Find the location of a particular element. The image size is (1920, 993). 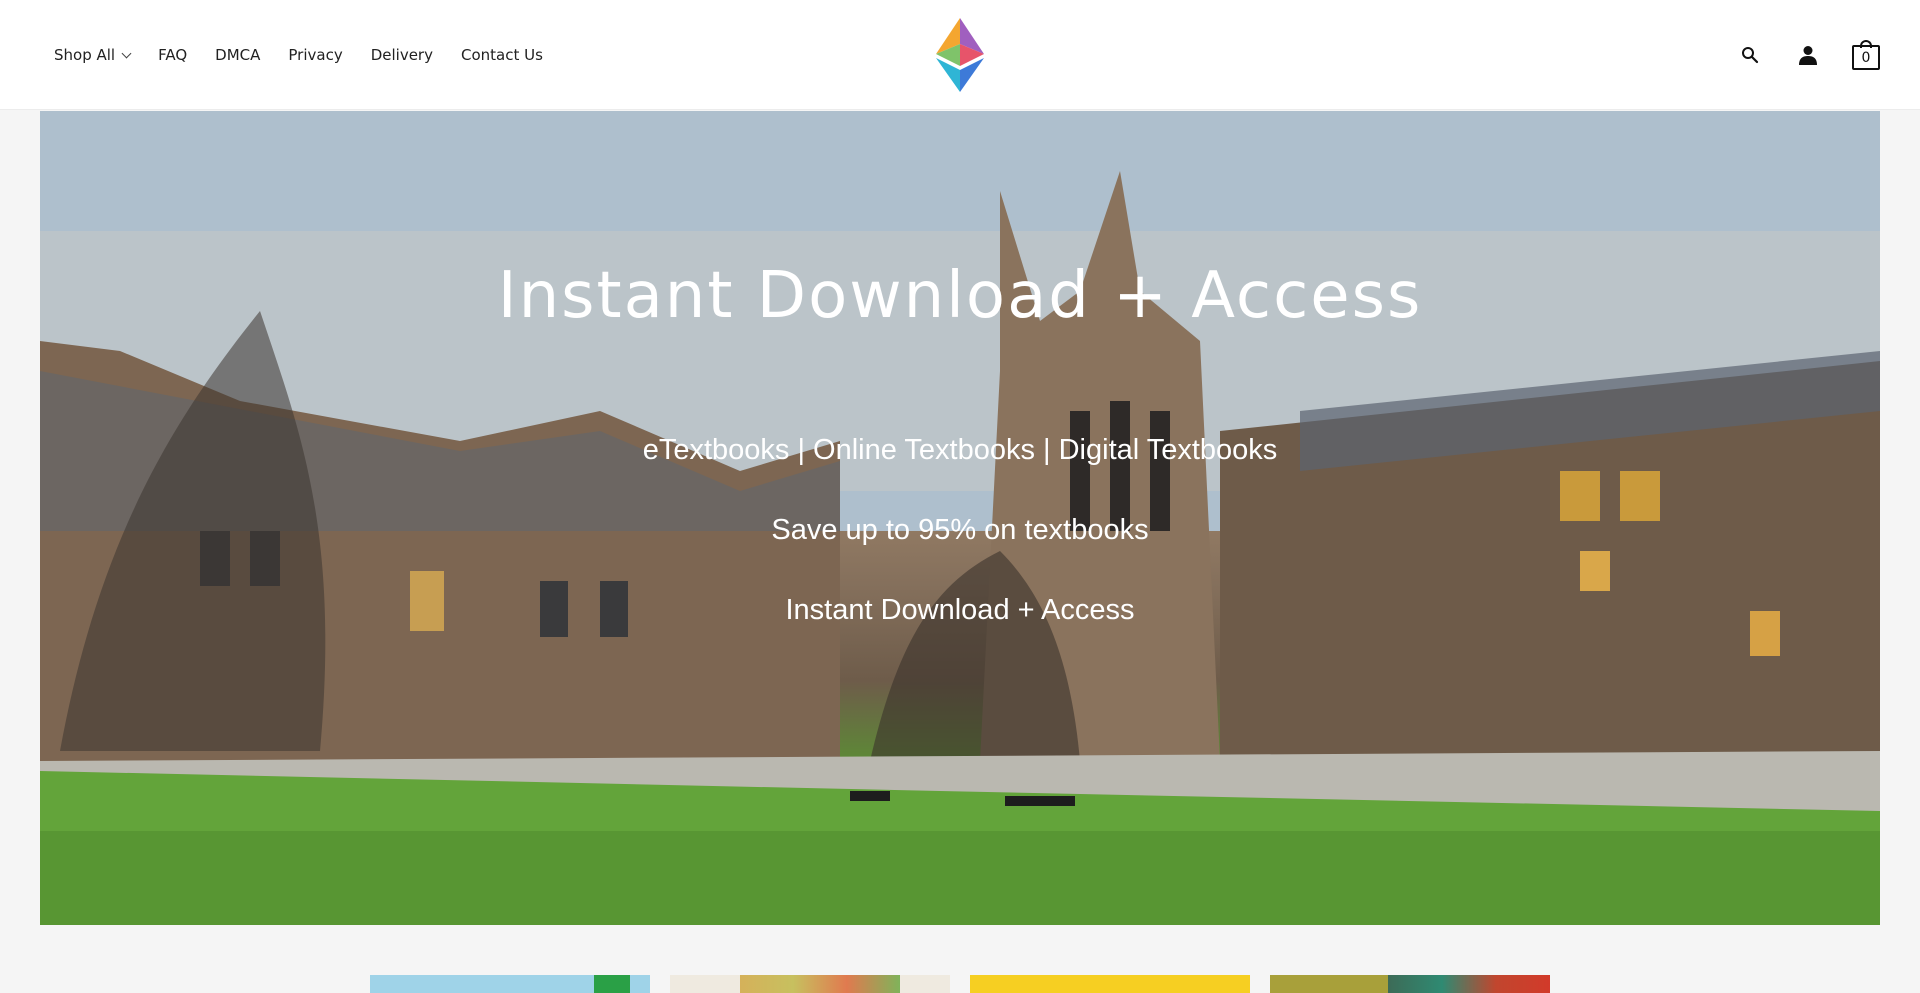

search-button is located at coordinates (1750, 55).